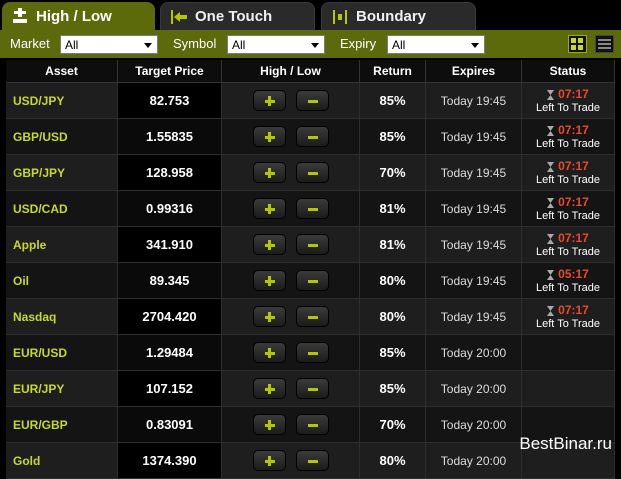  Describe the element at coordinates (20, 16) in the screenshot. I see `high-low-icon` at that location.